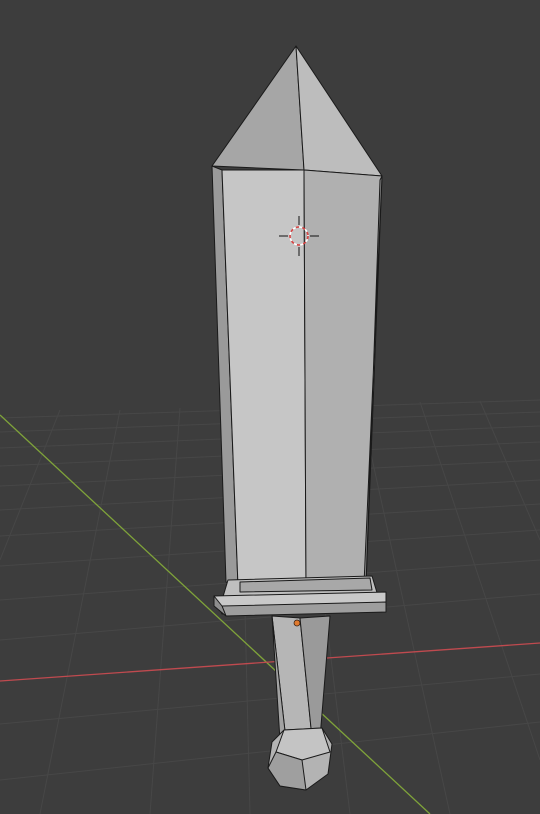 The image size is (540, 814). What do you see at coordinates (300, 596) in the screenshot?
I see `crossguard` at bounding box center [300, 596].